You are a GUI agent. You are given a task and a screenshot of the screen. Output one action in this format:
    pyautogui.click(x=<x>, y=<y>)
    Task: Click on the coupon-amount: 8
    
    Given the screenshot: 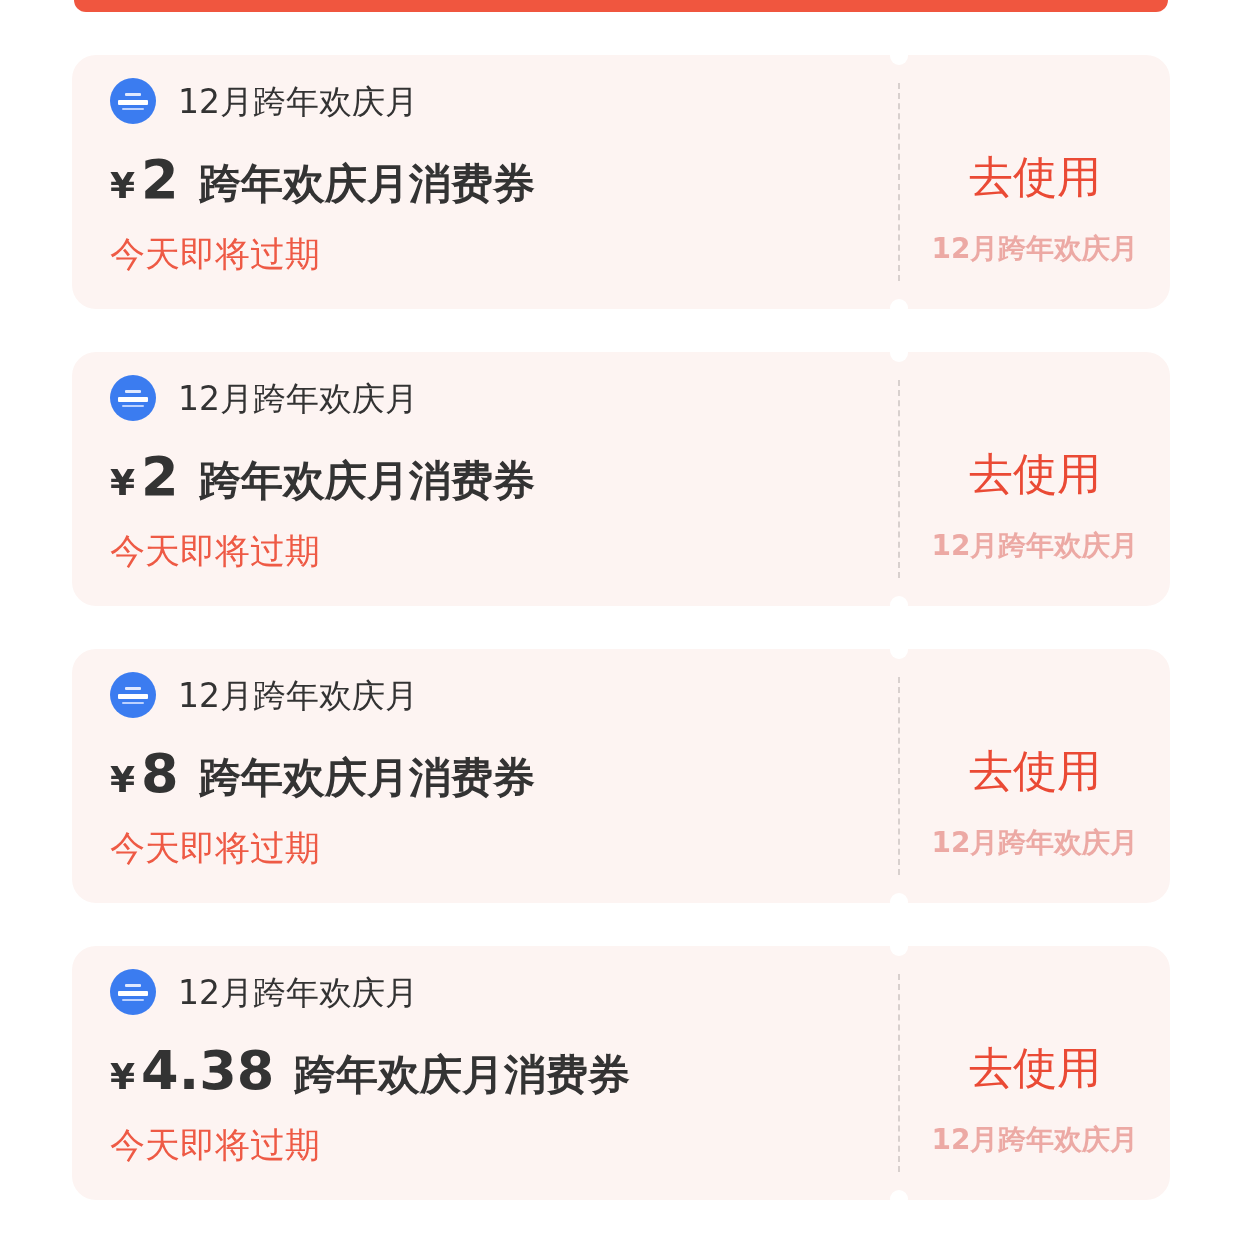 What is the action you would take?
    pyautogui.click(x=160, y=774)
    